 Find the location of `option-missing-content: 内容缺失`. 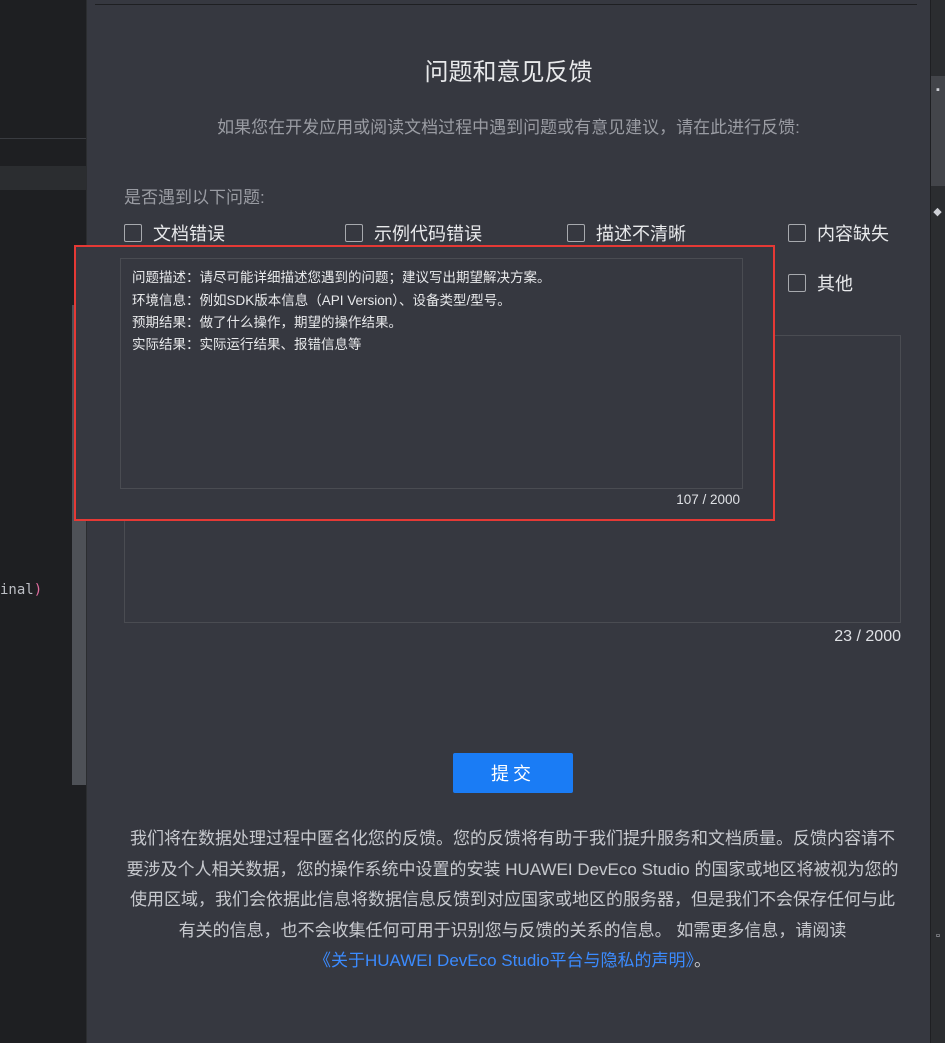

option-missing-content: 内容缺失 is located at coordinates (838, 233).